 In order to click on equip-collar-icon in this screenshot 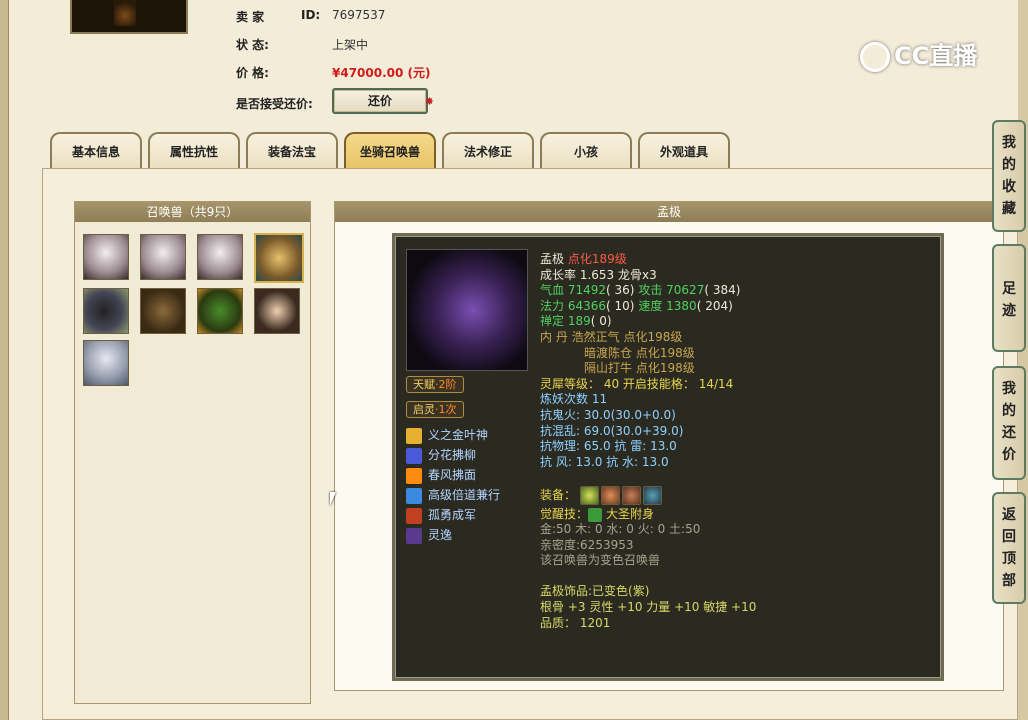, I will do `click(631, 495)`.